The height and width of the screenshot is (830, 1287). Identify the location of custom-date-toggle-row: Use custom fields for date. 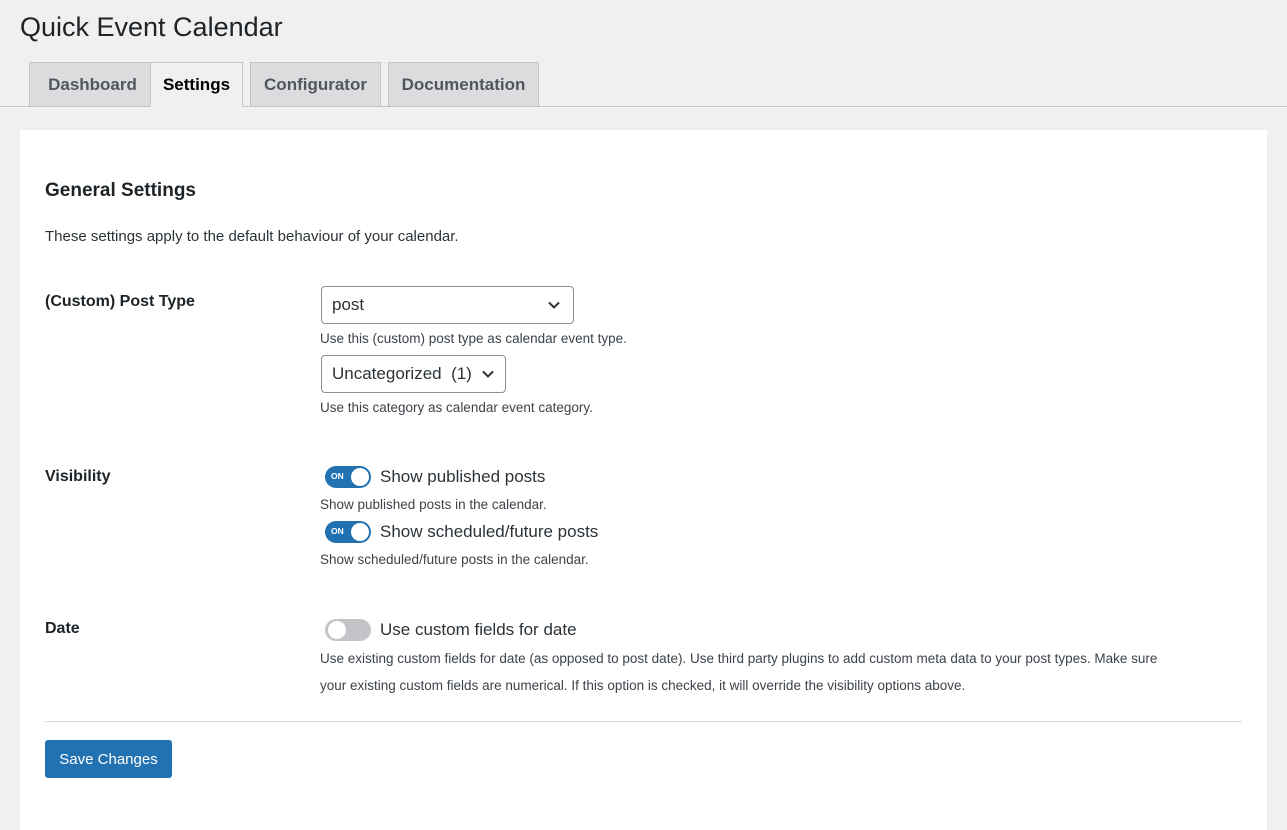
(451, 630).